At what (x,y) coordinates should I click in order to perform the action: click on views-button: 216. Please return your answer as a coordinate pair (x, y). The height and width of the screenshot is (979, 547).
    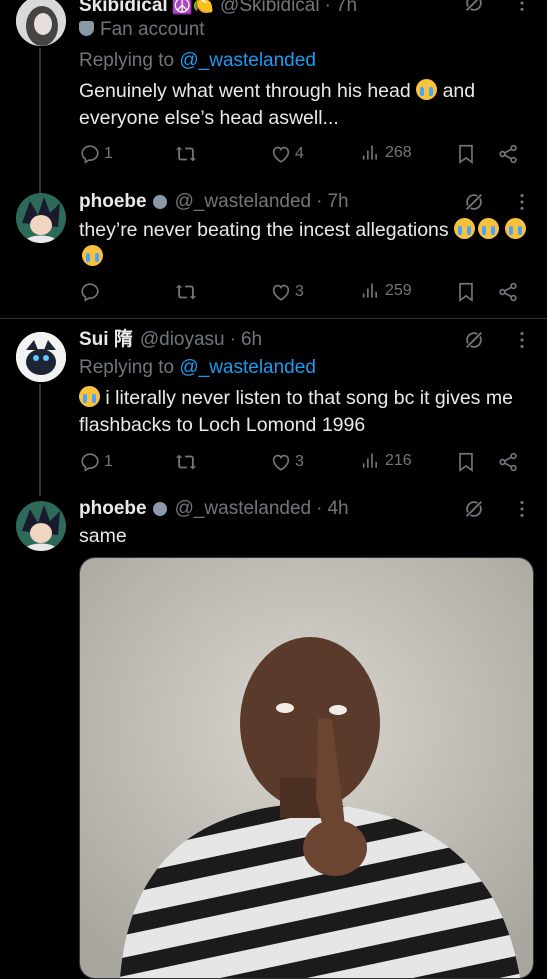
    Looking at the image, I should click on (387, 461).